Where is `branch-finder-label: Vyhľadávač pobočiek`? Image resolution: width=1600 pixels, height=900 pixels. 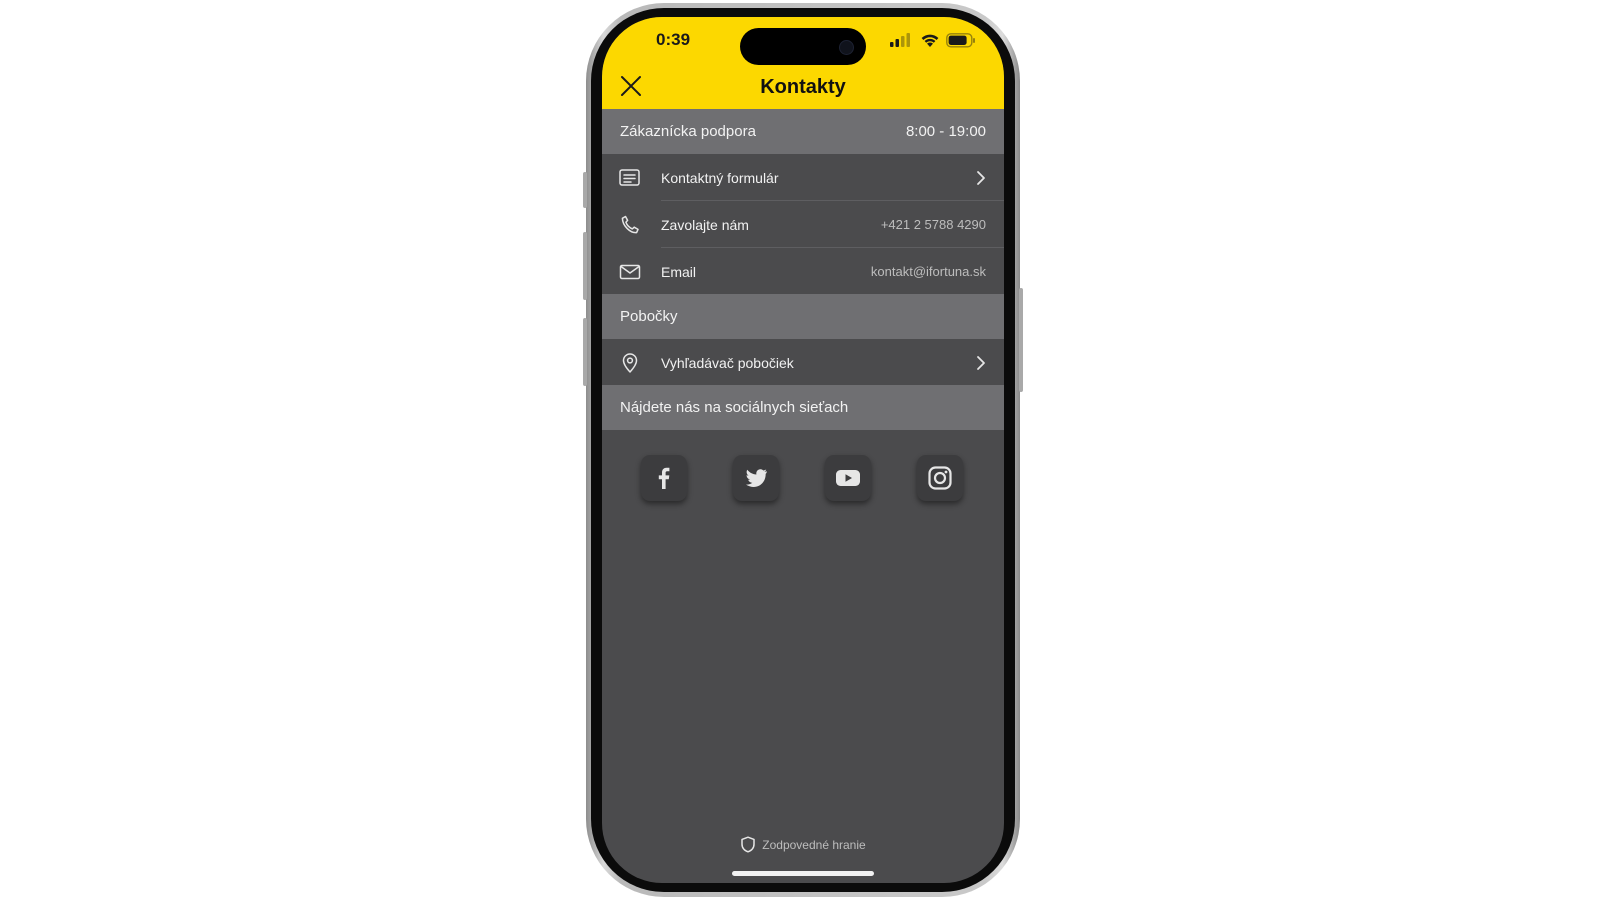 branch-finder-label: Vyhľadávač pobočiek is located at coordinates (727, 362).